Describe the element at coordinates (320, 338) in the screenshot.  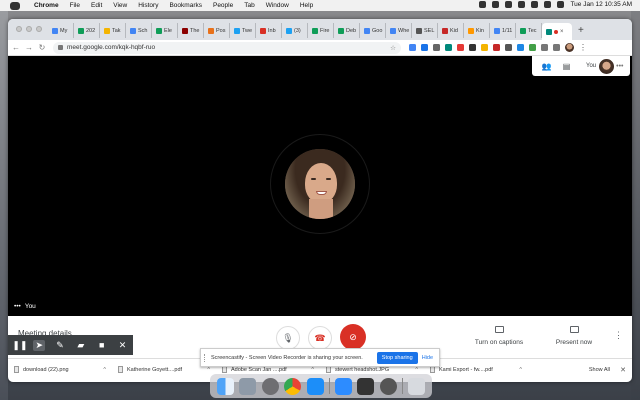
I see `leave-call-button: ☎` at that location.